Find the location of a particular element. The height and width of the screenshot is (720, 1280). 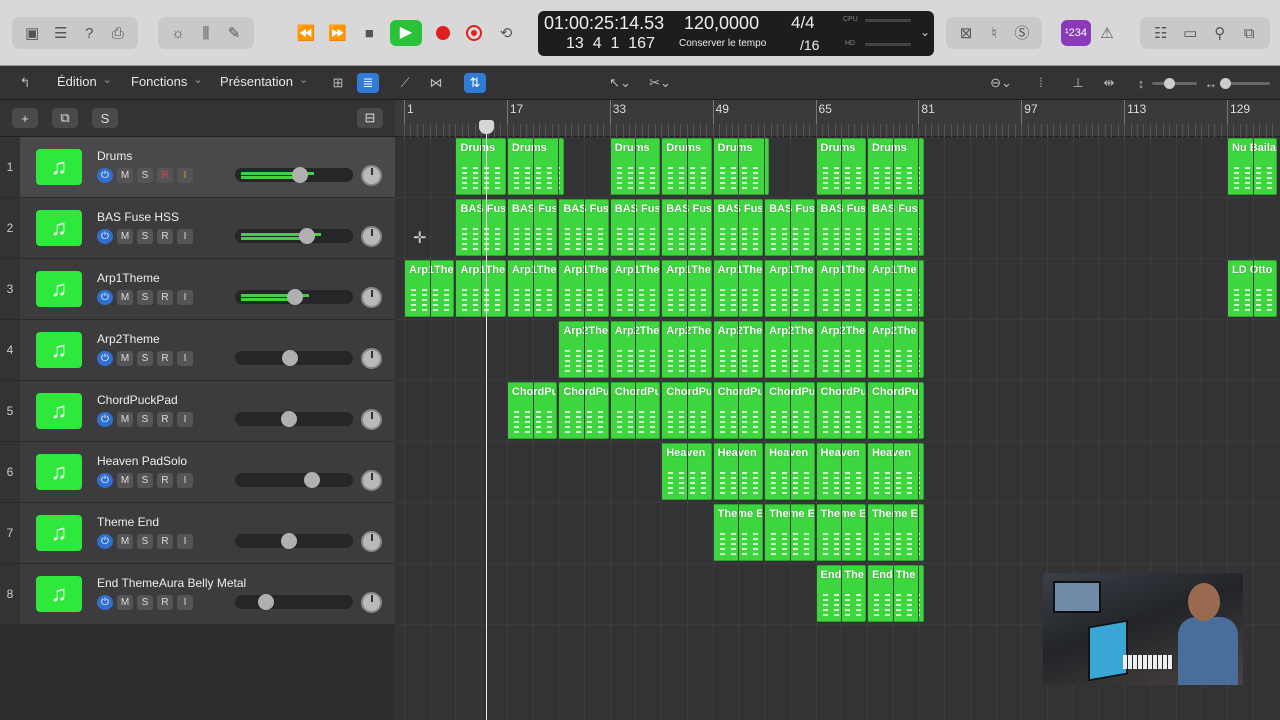

track-name: ChordPuckPad is located at coordinates (137, 400).